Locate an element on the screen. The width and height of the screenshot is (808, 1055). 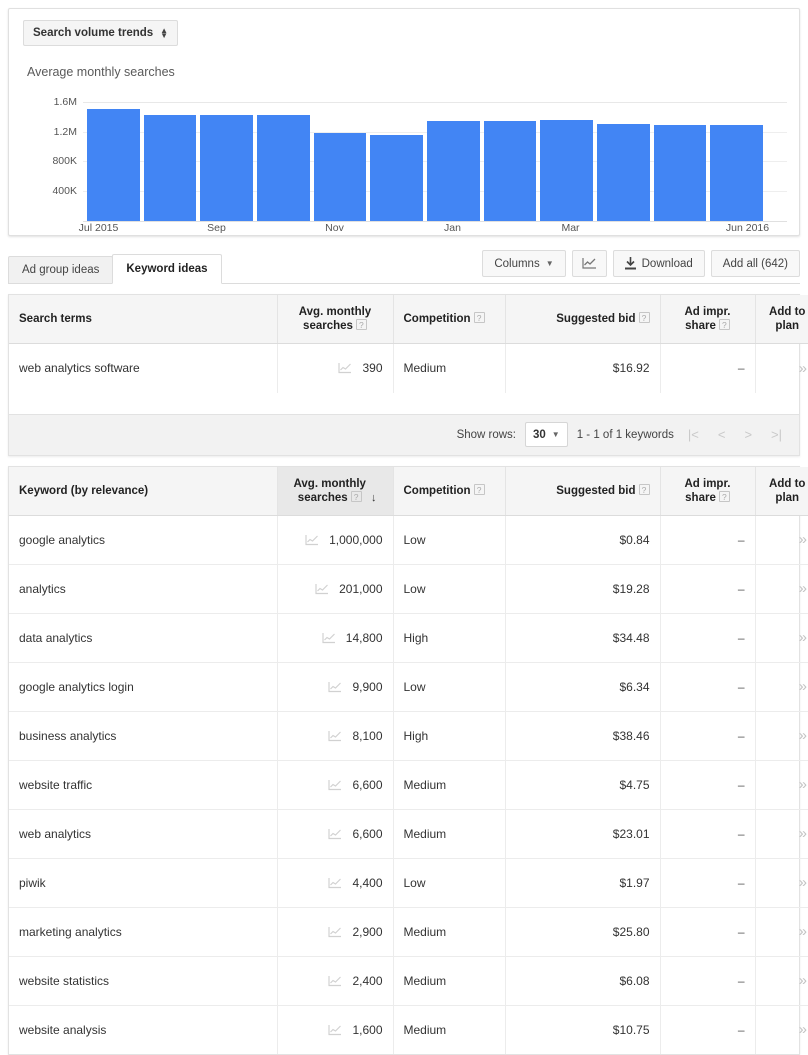
graph-view-button is located at coordinates (589, 263).